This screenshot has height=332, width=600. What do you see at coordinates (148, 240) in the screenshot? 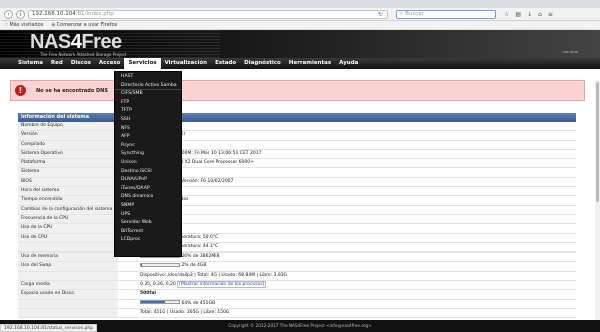
I see `dropdown-item-lcdproc: LCDproc` at bounding box center [148, 240].